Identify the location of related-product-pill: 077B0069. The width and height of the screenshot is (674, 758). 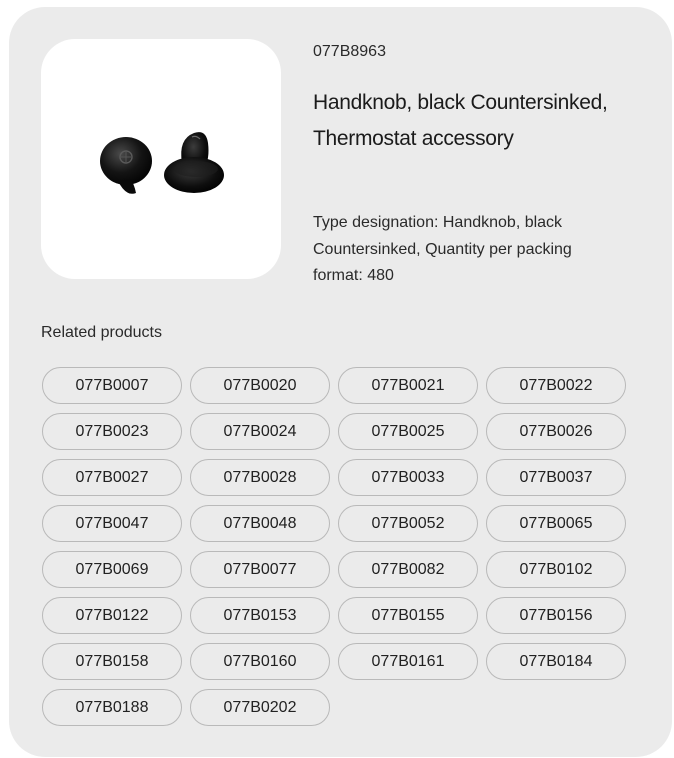
(112, 569).